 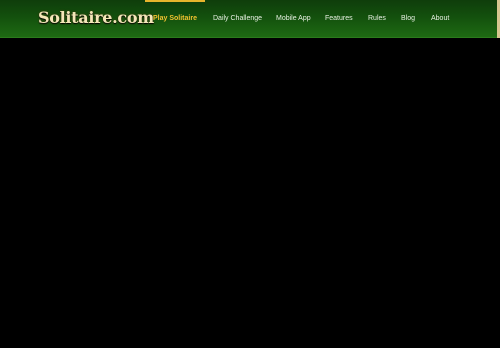 What do you see at coordinates (293, 18) in the screenshot?
I see `nav-item-mobile-app: Mobile App` at bounding box center [293, 18].